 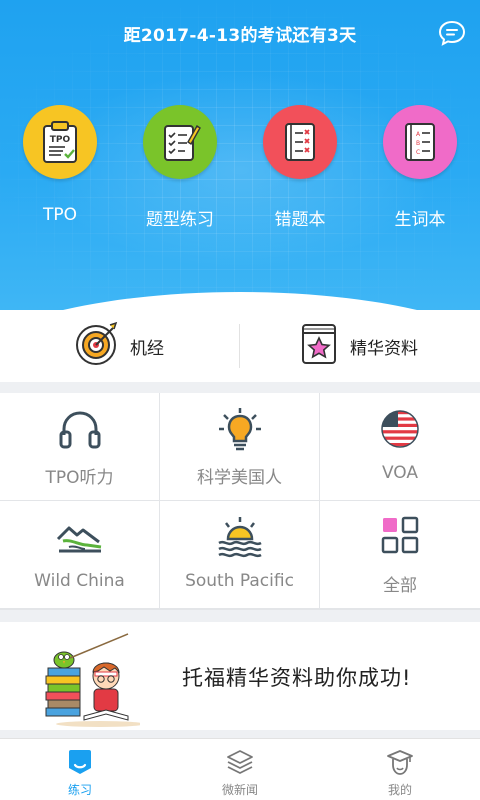 I want to click on grid-item-all: 全部, so click(x=400, y=554).